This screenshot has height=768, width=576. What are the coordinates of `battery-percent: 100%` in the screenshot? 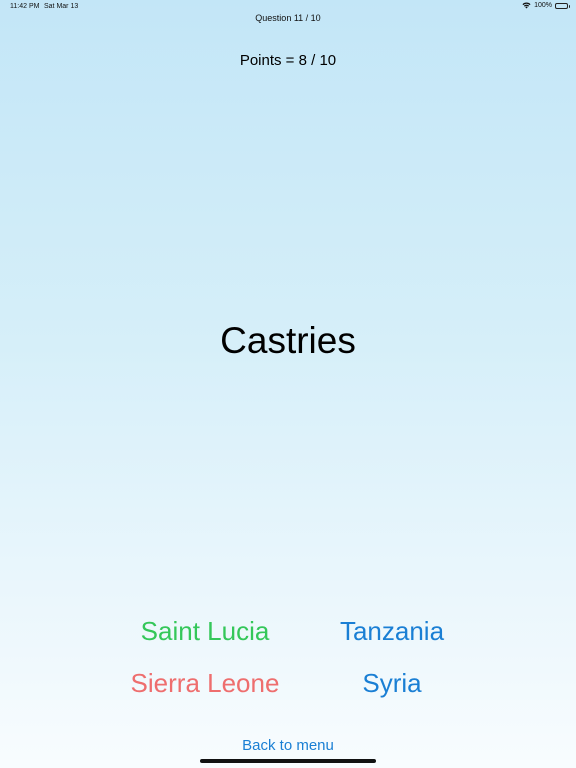 It's located at (543, 5).